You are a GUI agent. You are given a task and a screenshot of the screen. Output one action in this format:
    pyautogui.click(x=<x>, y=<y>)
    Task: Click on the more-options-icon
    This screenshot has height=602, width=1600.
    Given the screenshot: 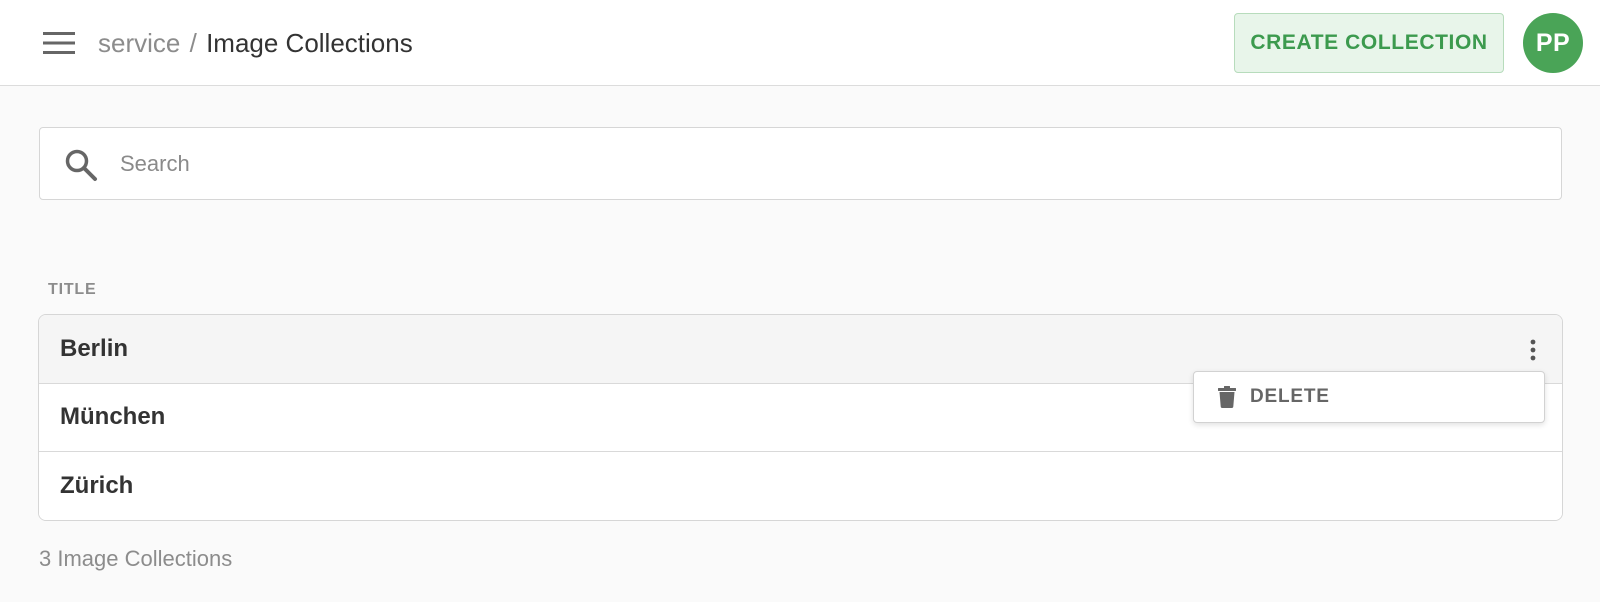 What is the action you would take?
    pyautogui.click(x=1533, y=350)
    